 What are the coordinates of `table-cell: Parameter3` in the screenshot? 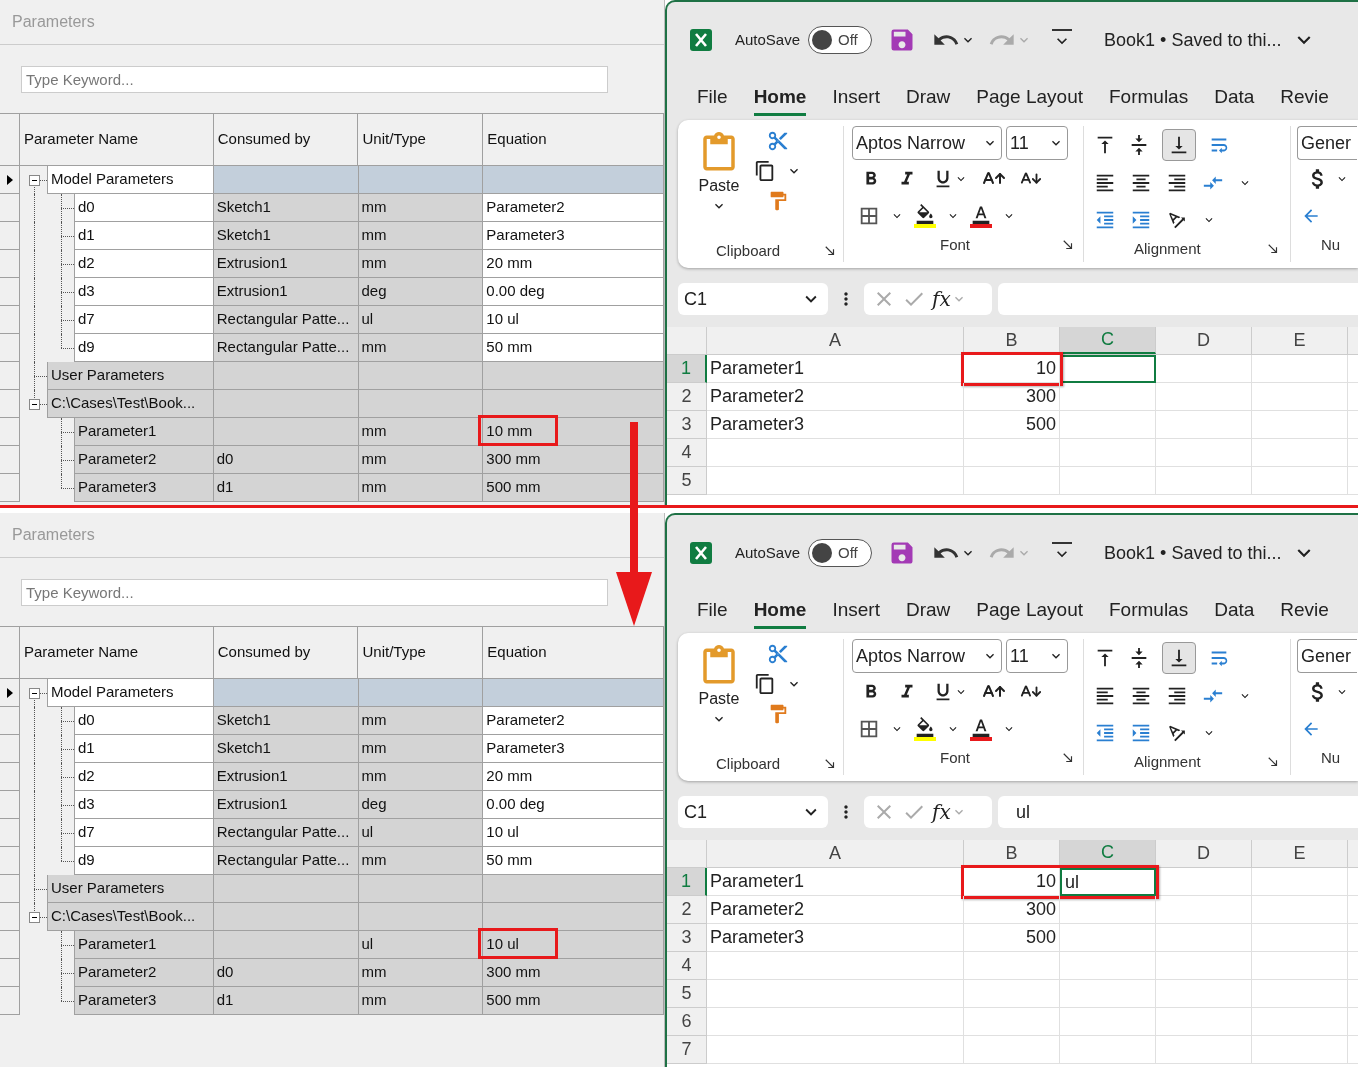 It's located at (144, 488).